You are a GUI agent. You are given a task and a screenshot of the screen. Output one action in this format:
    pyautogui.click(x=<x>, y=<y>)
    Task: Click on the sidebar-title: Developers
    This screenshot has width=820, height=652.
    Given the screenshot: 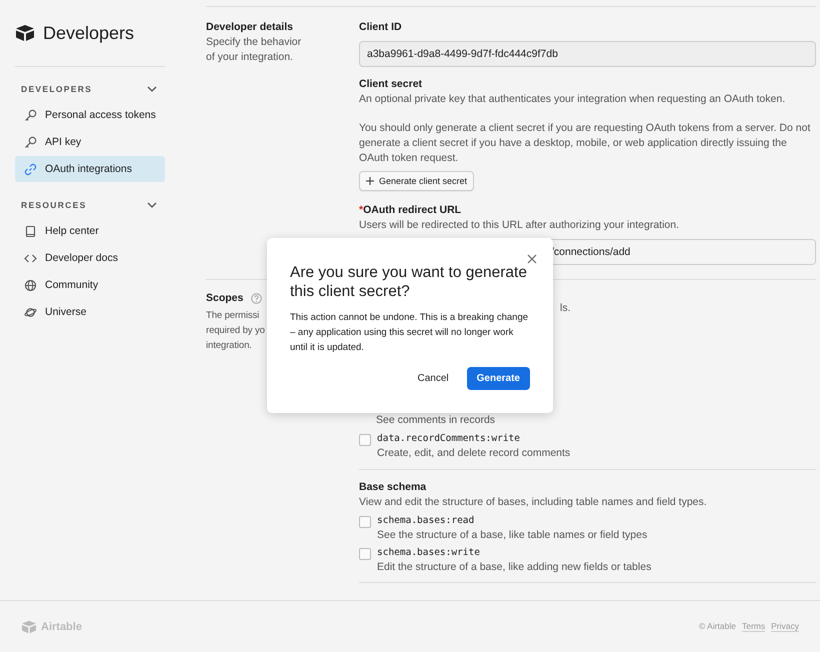 What is the action you would take?
    pyautogui.click(x=88, y=33)
    